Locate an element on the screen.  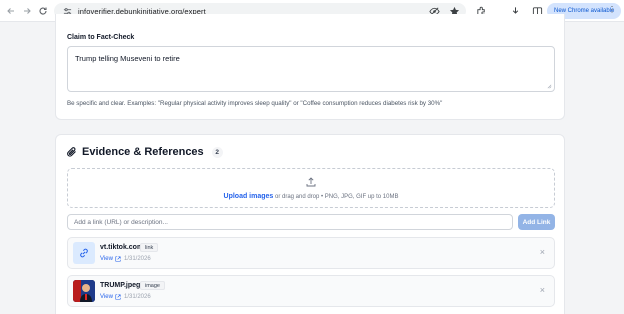
resize-handle-icon is located at coordinates (549, 86).